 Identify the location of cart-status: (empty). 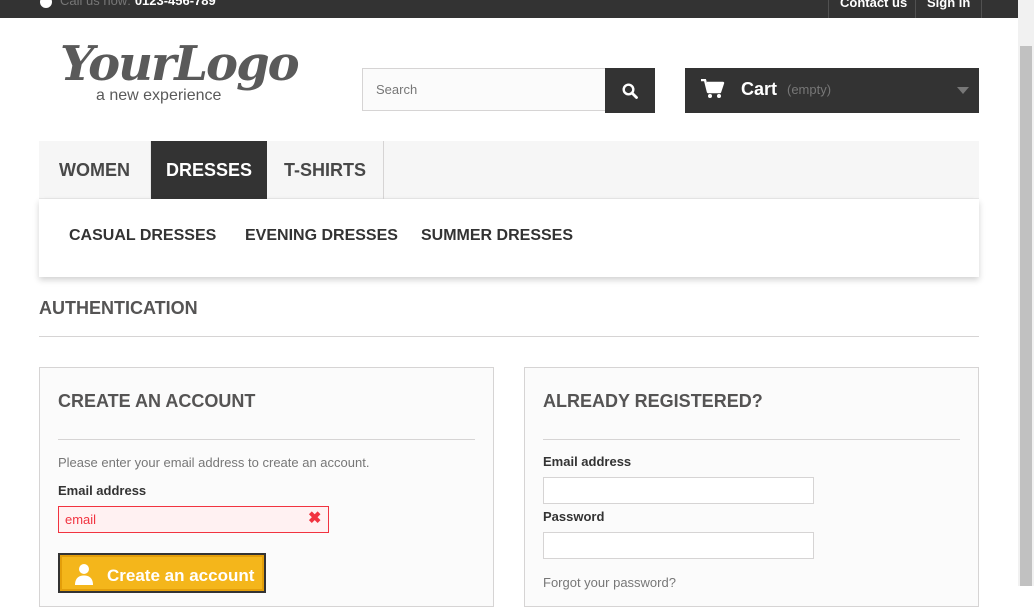
(809, 89).